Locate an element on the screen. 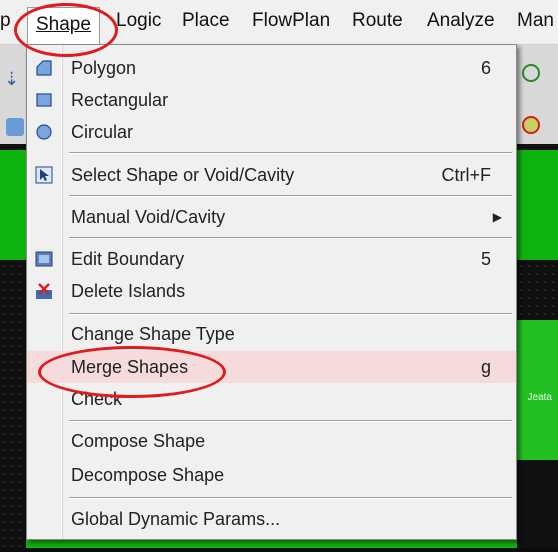 This screenshot has width=558, height=552. toolbar-arrow-icon: ⇣ is located at coordinates (13, 79).